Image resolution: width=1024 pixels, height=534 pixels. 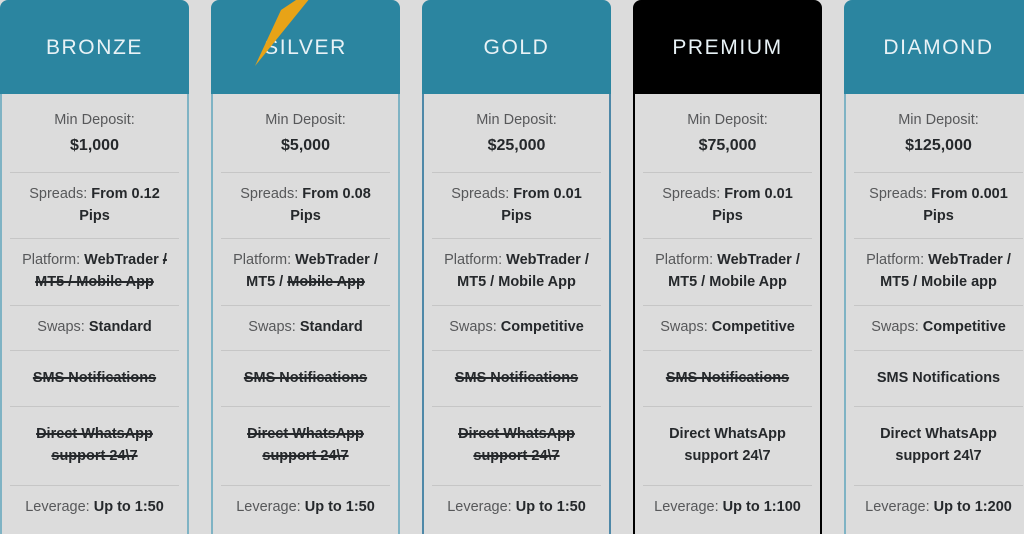 I want to click on plan-title: PREMIUM, so click(x=727, y=47).